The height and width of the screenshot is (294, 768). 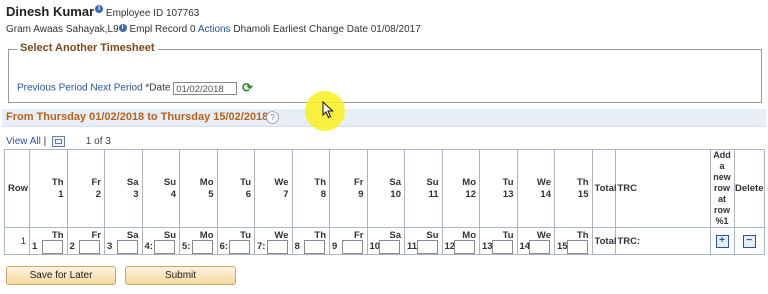 What do you see at coordinates (573, 188) in the screenshot?
I see `day-header: Th 15` at bounding box center [573, 188].